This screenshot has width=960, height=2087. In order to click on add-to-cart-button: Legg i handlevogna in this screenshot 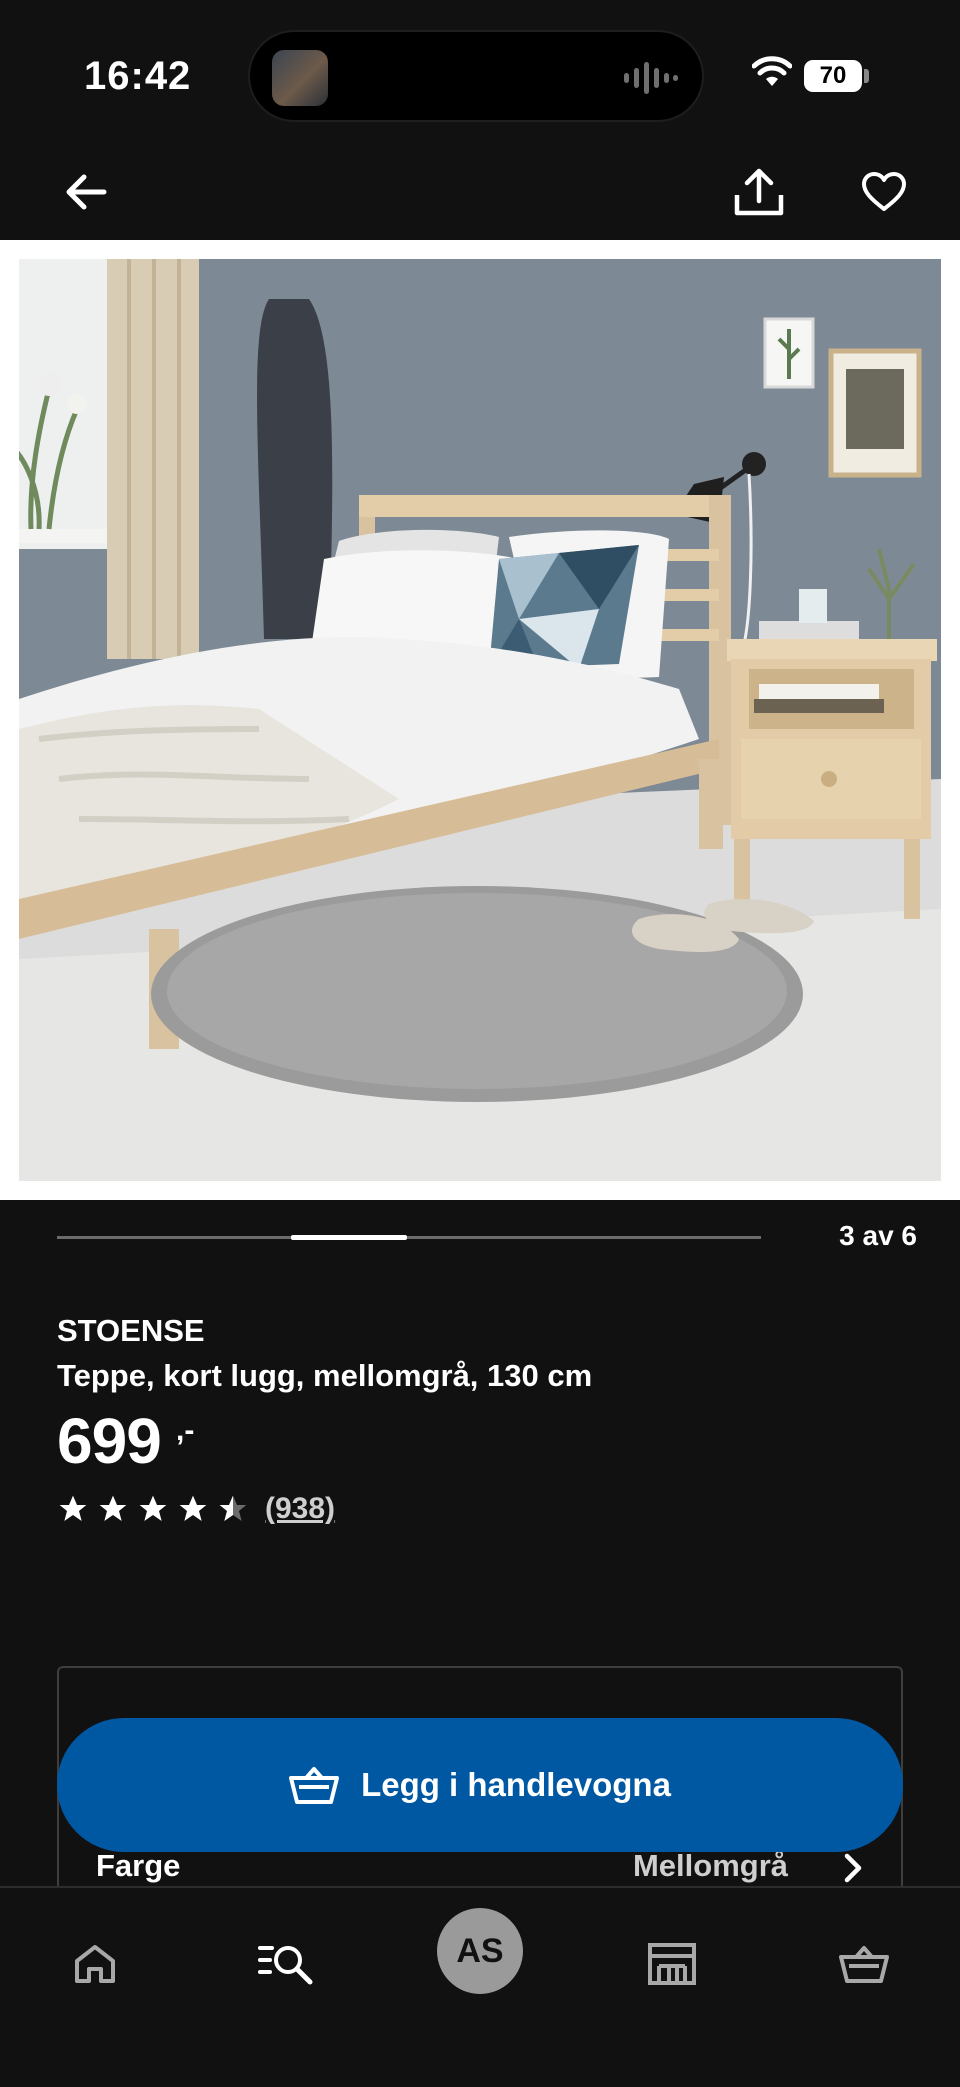, I will do `click(480, 1785)`.